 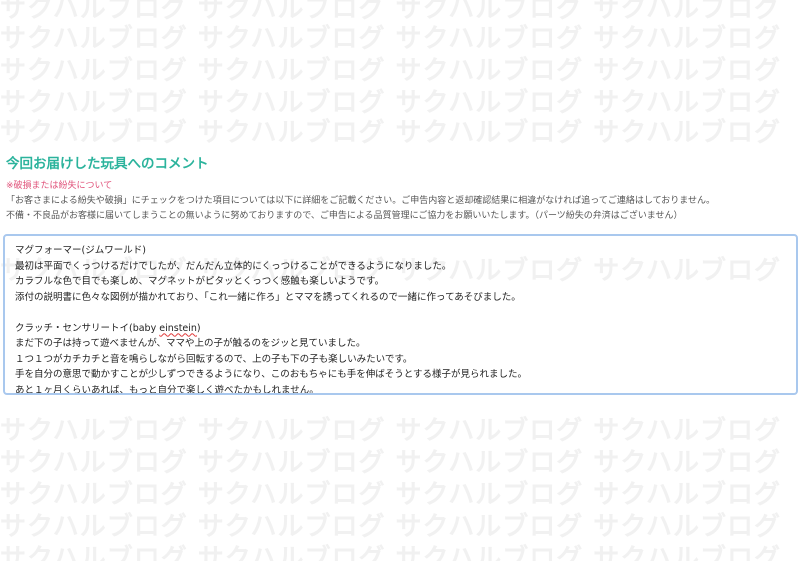 What do you see at coordinates (80, 250) in the screenshot?
I see `comment-item-title: マグフォーマー(ジムワールド)` at bounding box center [80, 250].